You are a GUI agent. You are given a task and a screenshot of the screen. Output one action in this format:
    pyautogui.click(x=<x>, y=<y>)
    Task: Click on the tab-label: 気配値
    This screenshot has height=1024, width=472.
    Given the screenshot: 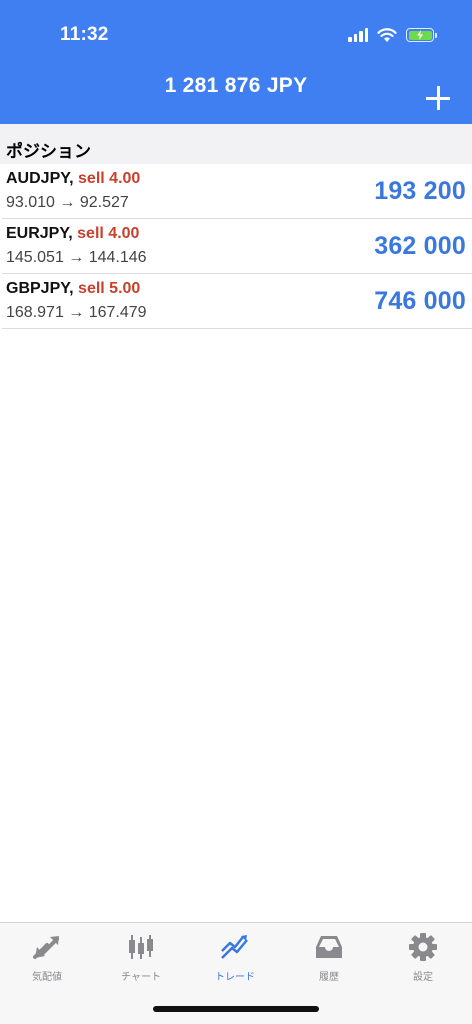 What is the action you would take?
    pyautogui.click(x=47, y=977)
    